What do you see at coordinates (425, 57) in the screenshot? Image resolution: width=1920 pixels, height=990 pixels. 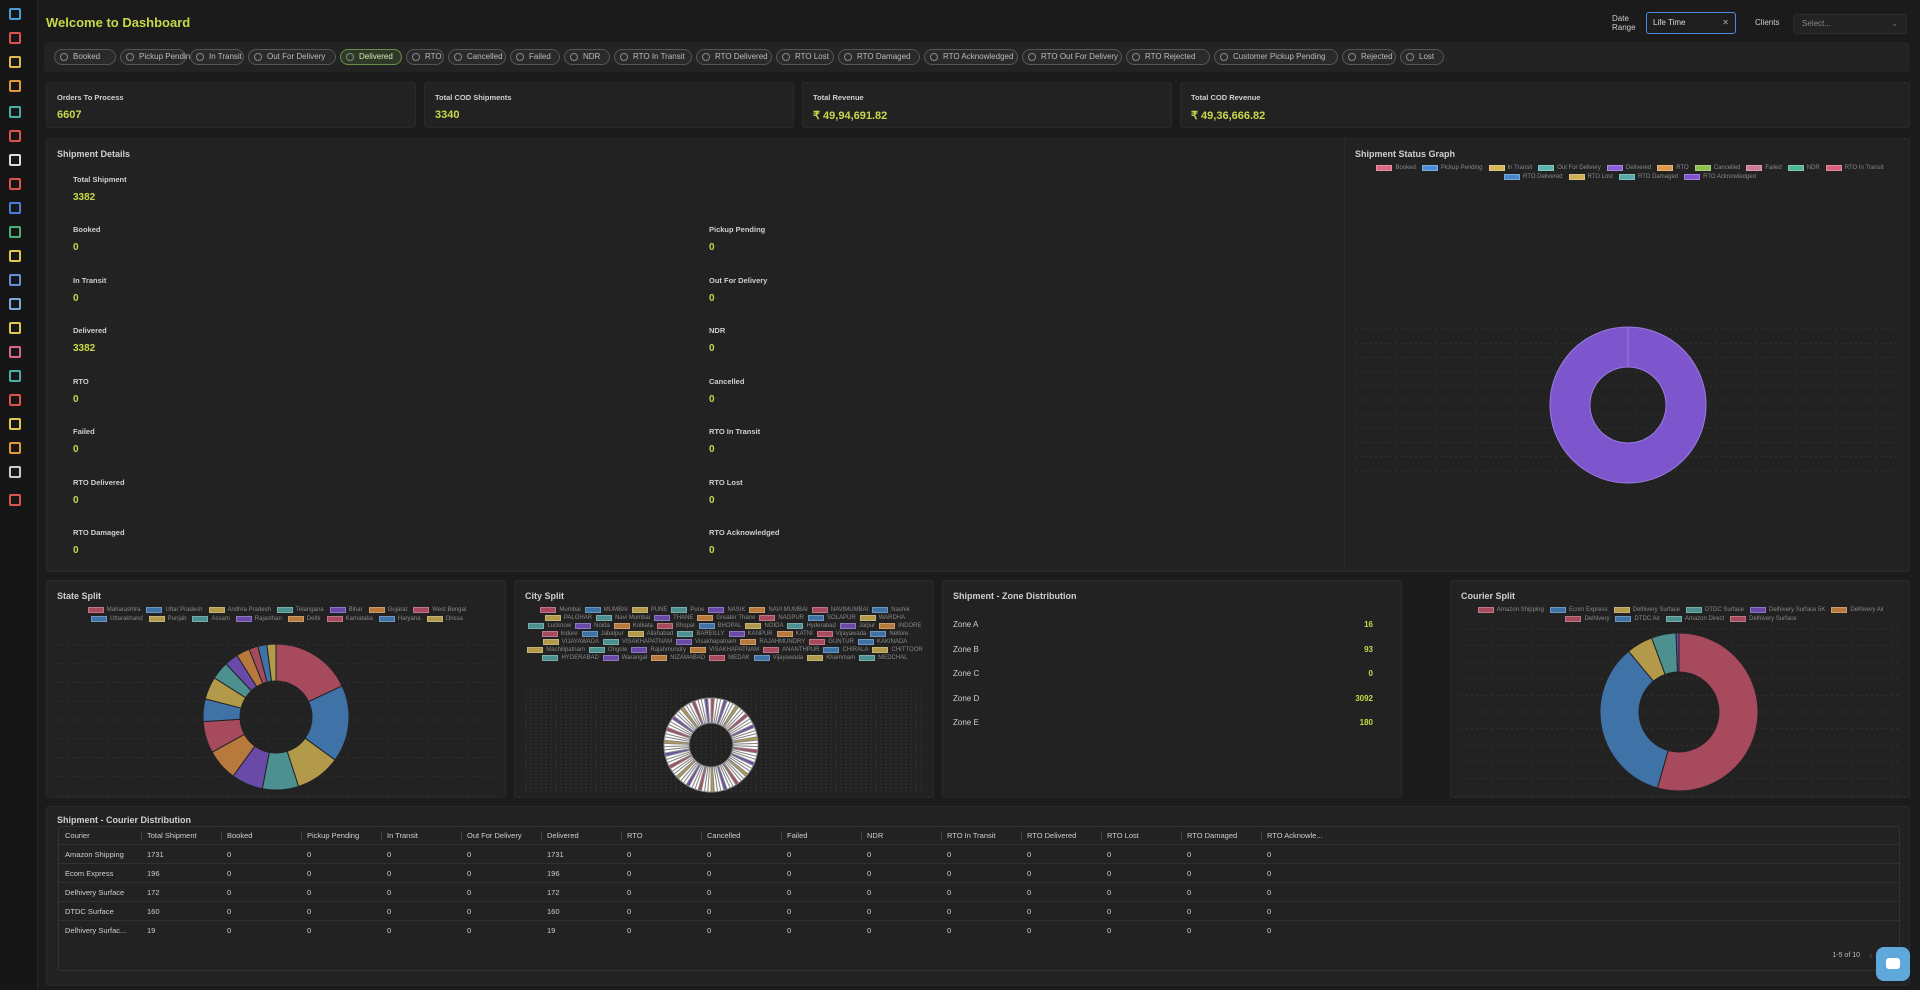 I see `filter-chip-rto: RTO` at bounding box center [425, 57].